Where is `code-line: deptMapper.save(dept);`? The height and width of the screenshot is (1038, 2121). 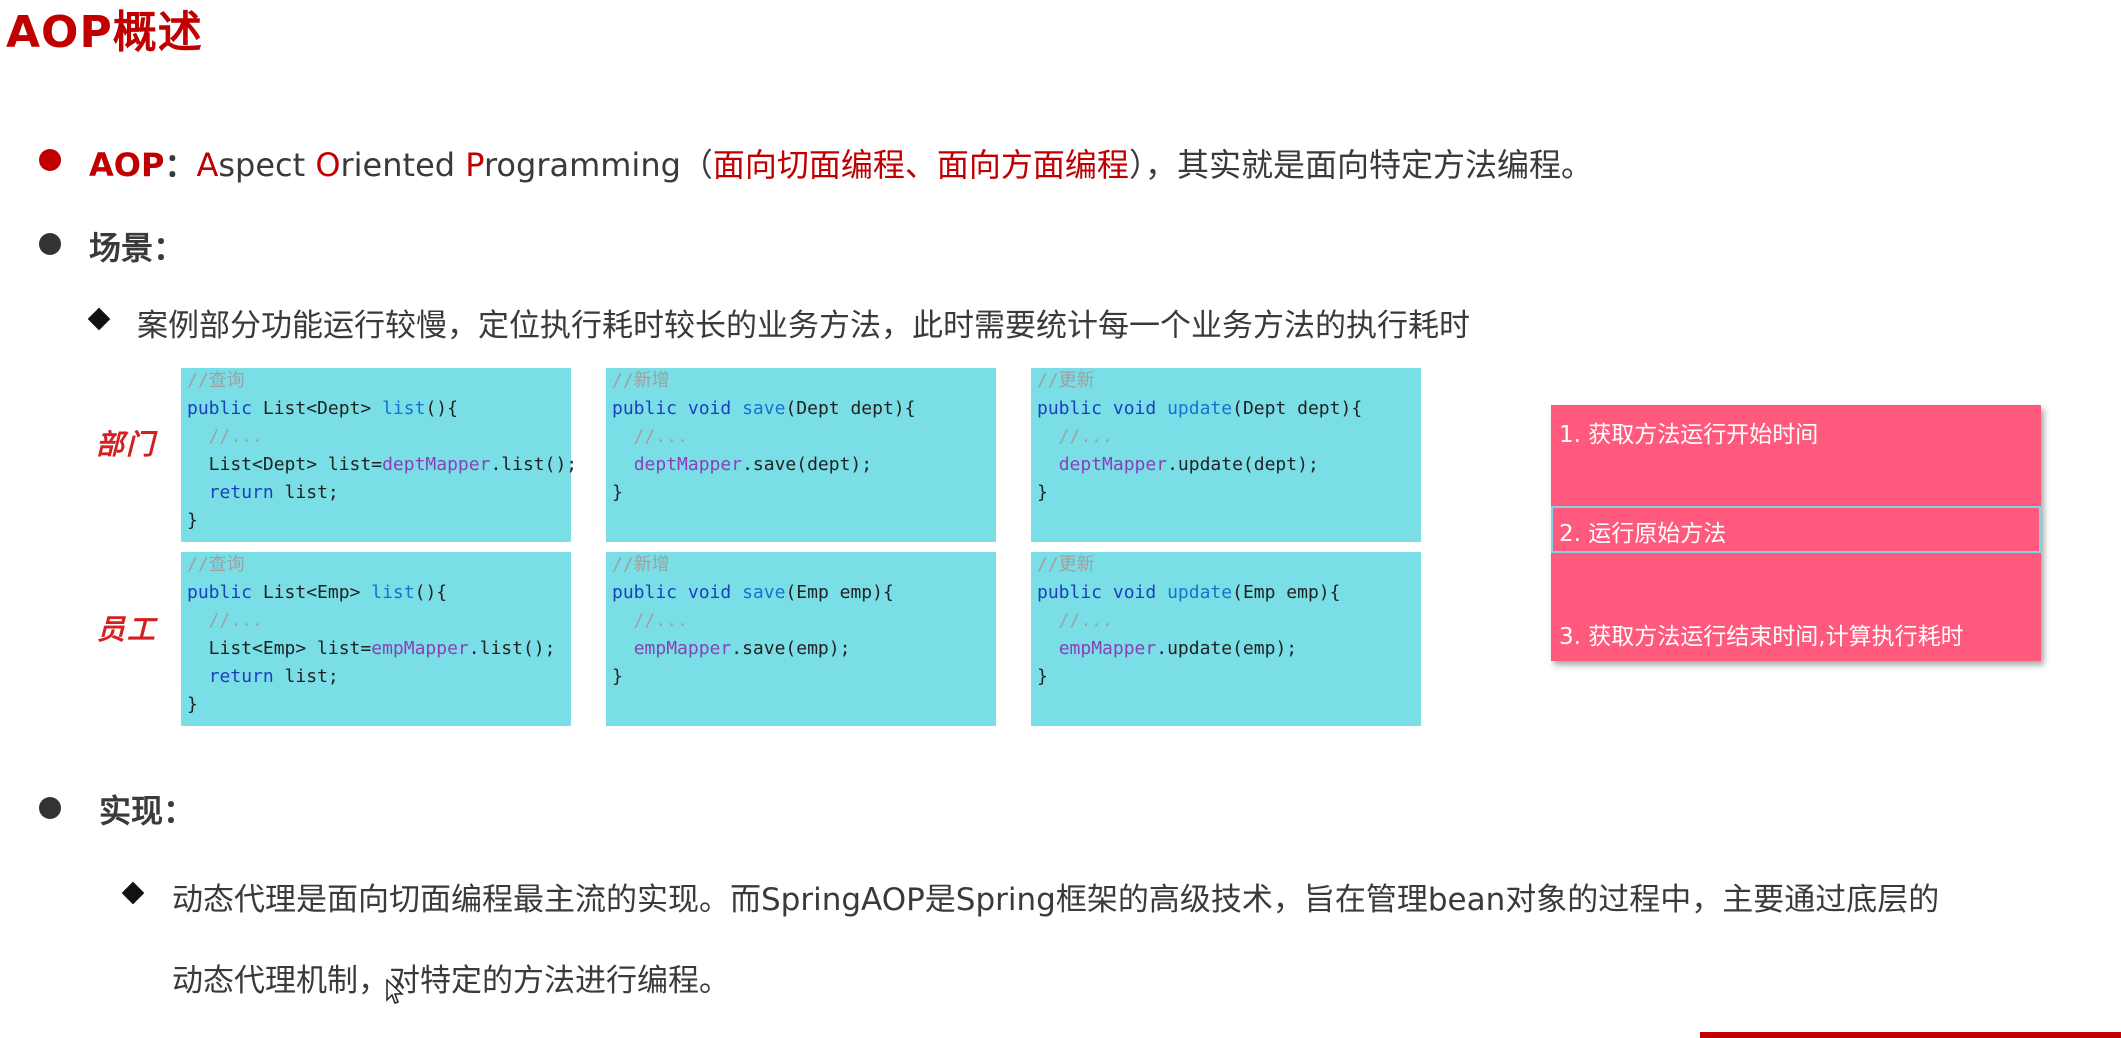
code-line: deptMapper.save(dept); is located at coordinates (753, 464).